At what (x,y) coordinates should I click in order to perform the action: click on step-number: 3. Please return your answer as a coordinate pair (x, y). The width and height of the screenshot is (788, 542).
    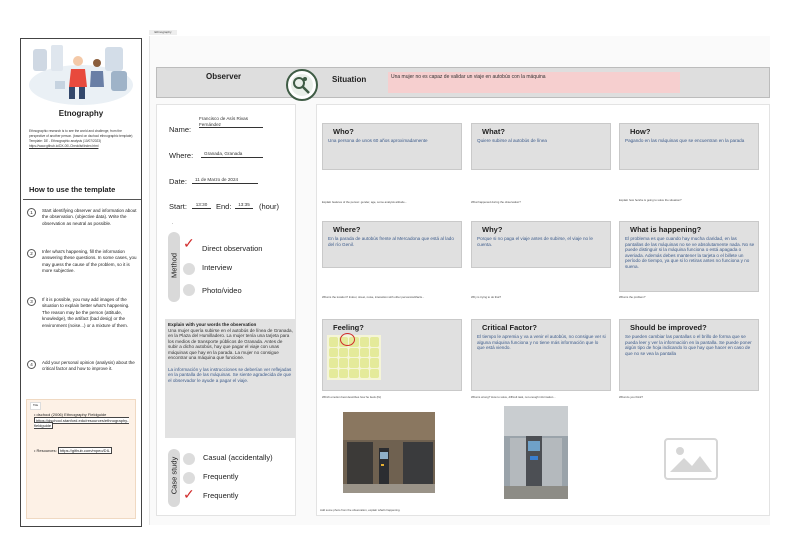
    Looking at the image, I should click on (31, 301).